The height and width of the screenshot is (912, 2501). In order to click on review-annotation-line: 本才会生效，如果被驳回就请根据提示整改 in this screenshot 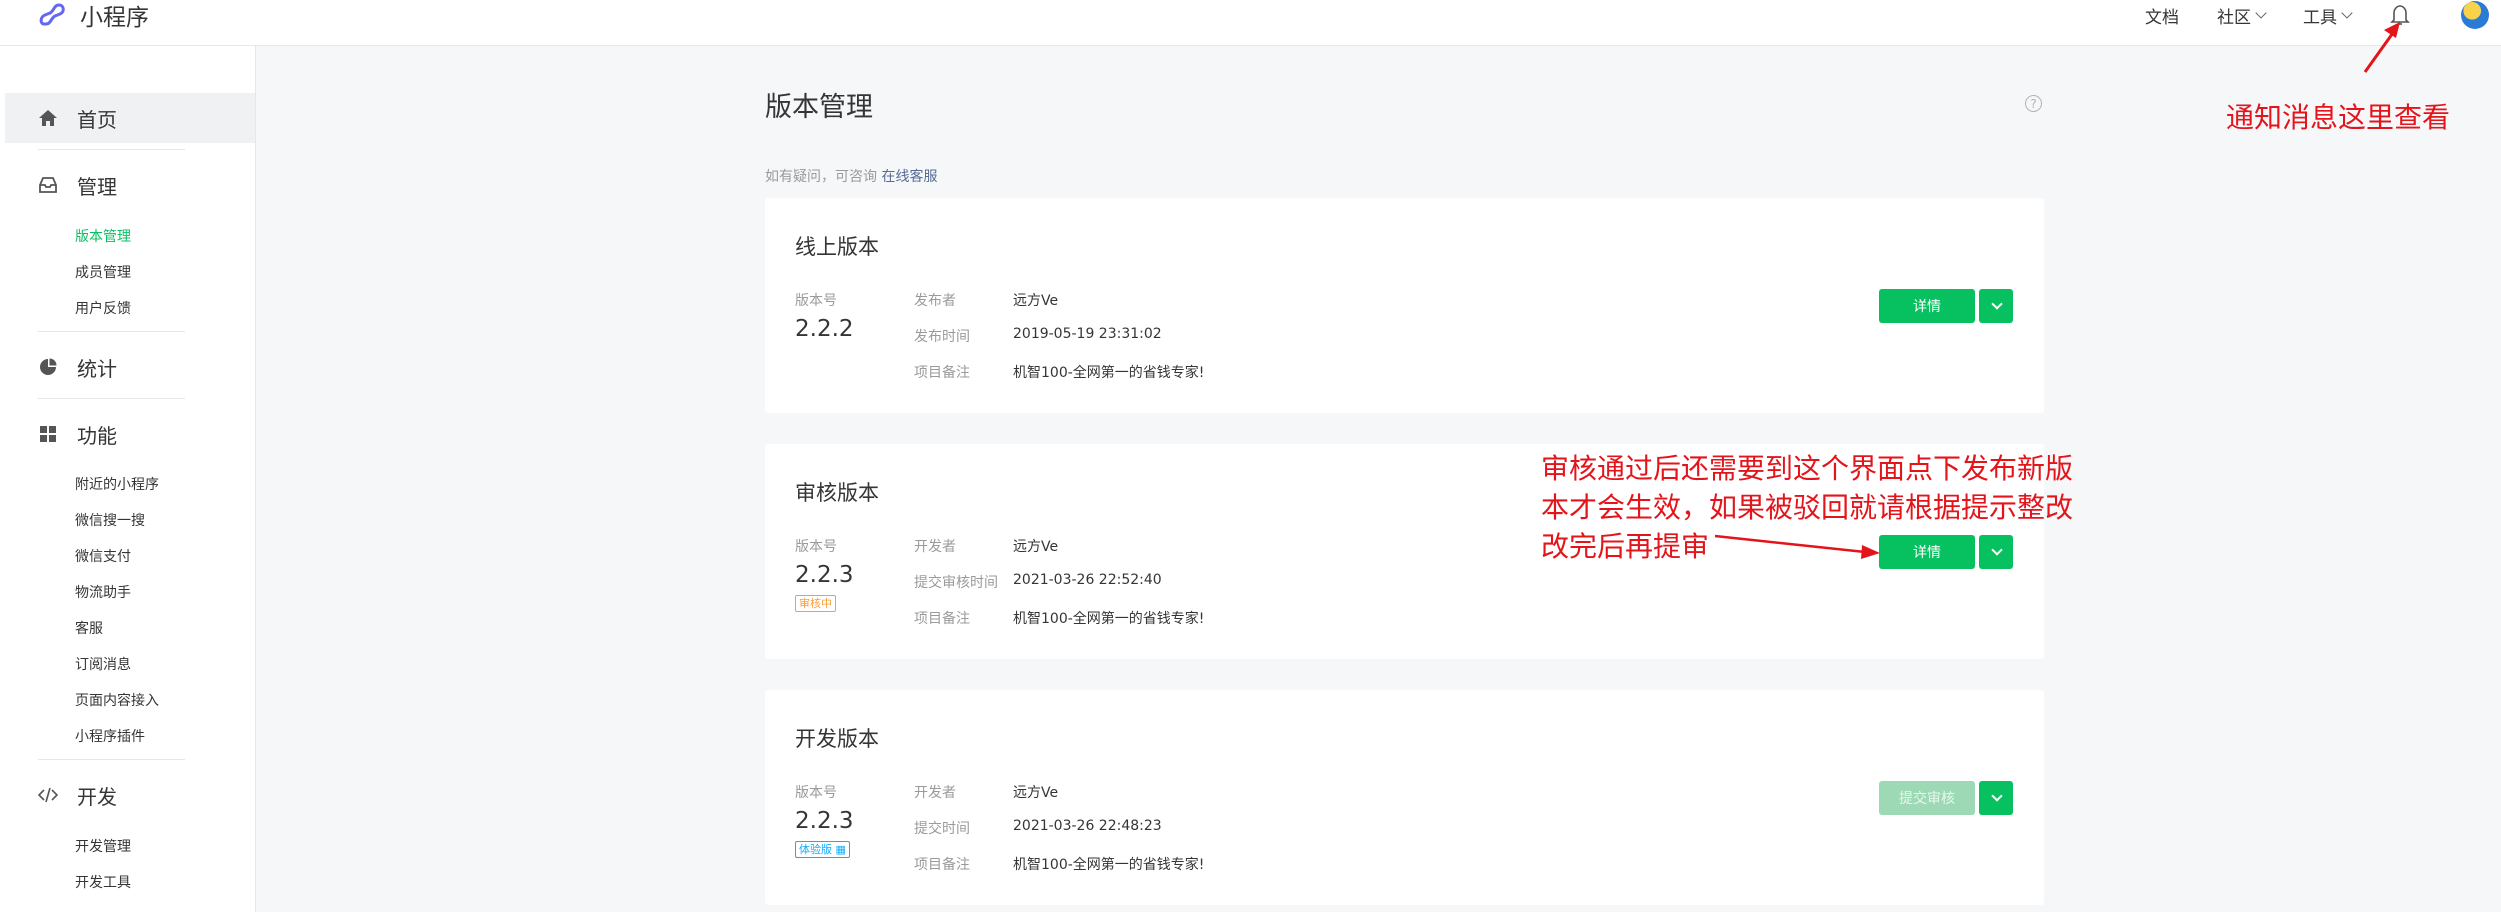, I will do `click(1807, 507)`.